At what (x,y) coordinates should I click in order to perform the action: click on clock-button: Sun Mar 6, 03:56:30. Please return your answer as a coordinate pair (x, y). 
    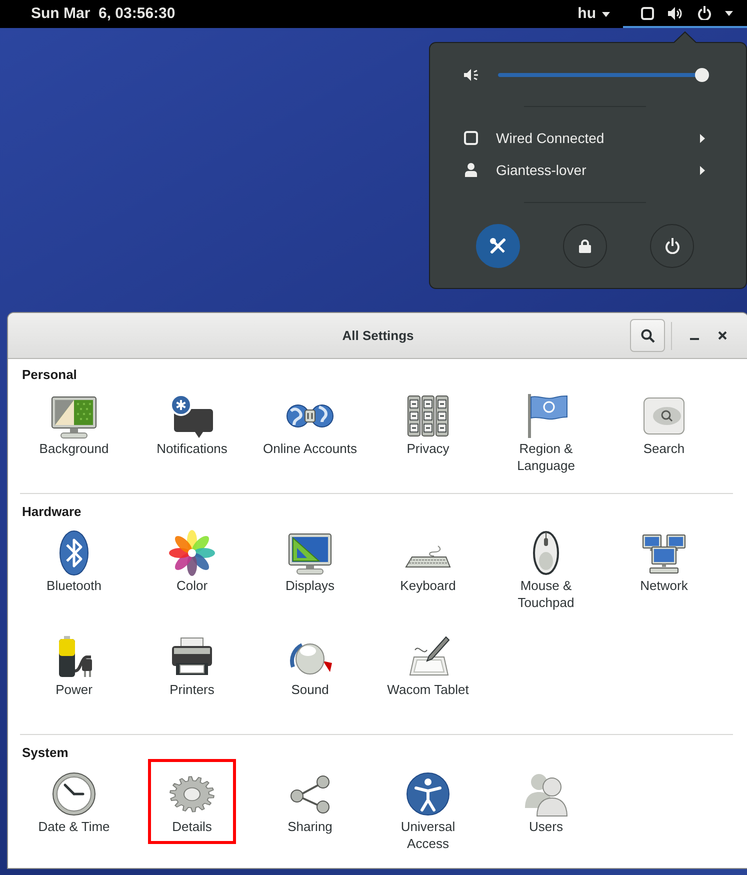
    Looking at the image, I should click on (103, 14).